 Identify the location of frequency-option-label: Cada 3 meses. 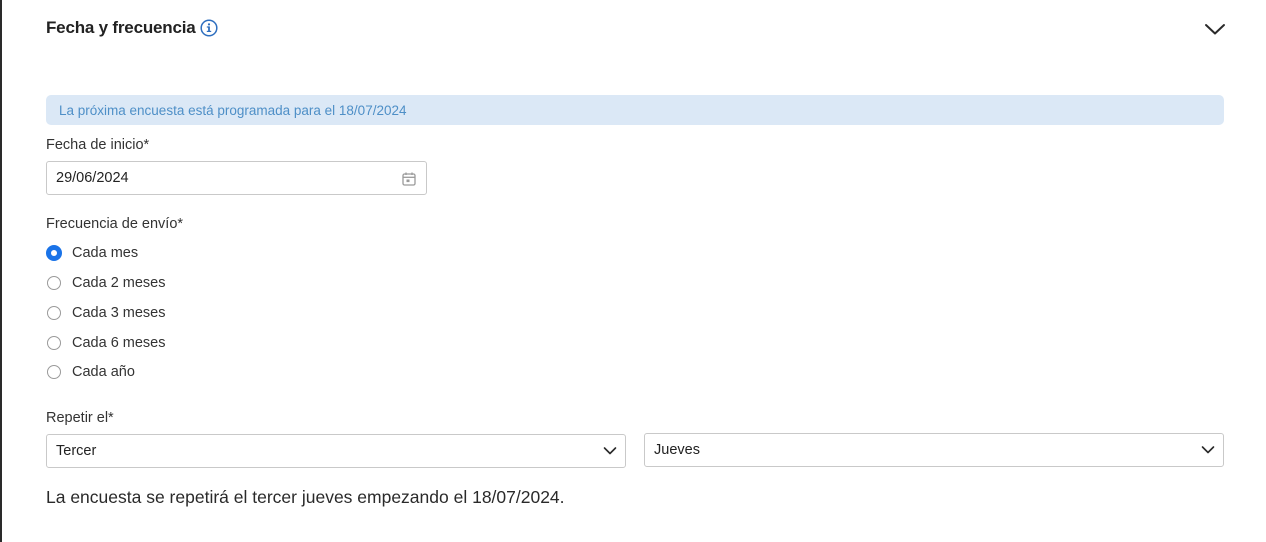
(119, 313).